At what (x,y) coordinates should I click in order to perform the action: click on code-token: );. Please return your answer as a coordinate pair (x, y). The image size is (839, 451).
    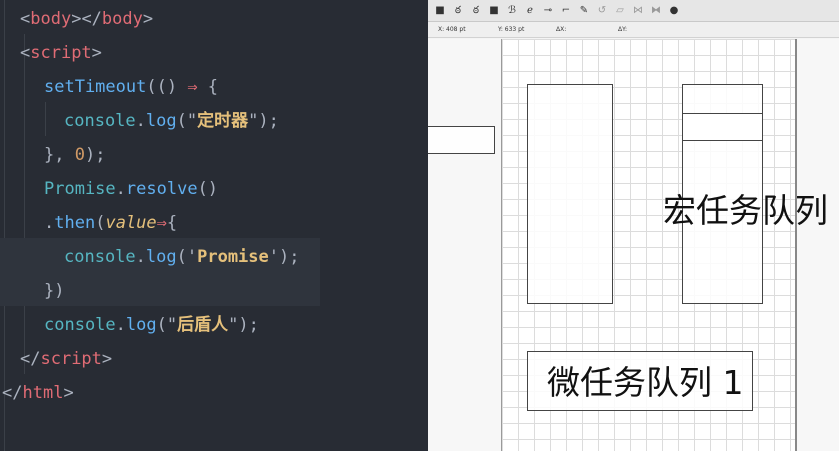
    Looking at the image, I should click on (95, 155).